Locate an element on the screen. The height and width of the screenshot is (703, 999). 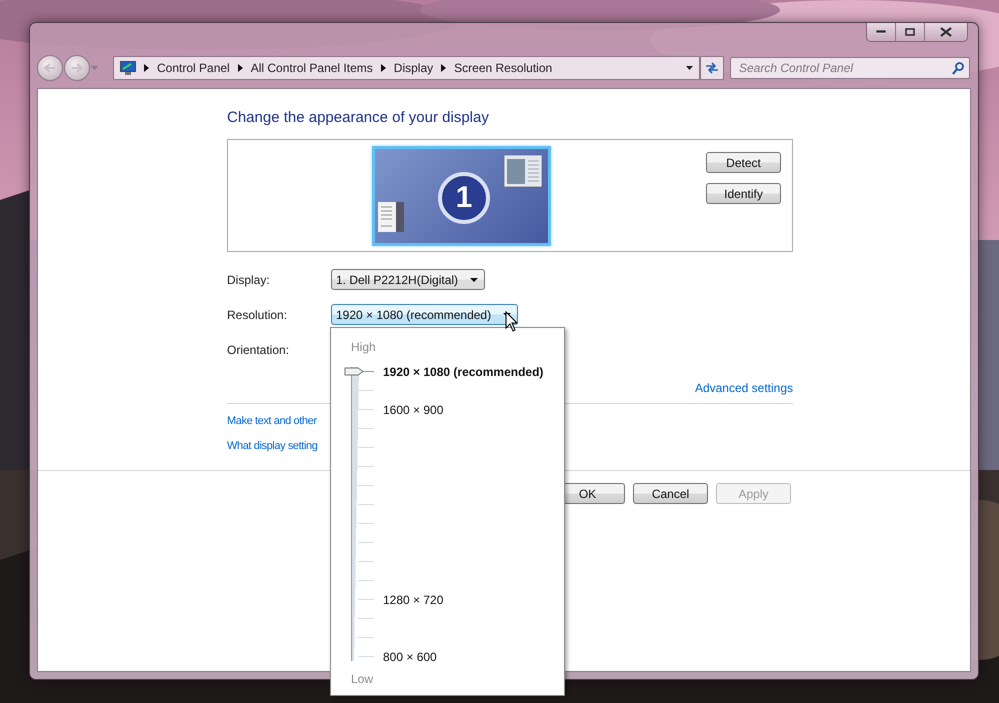
monitor-number-badge: 1 is located at coordinates (464, 198).